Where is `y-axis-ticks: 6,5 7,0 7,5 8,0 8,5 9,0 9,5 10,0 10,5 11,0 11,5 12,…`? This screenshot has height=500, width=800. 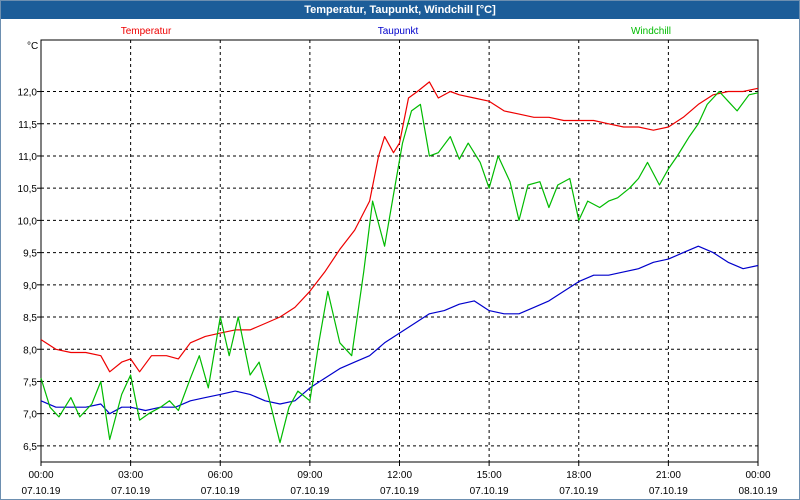 y-axis-ticks: 6,5 7,0 7,5 8,0 8,5 9,0 9,5 10,0 10,5 11,0 11,5 12,… is located at coordinates (29, 270).